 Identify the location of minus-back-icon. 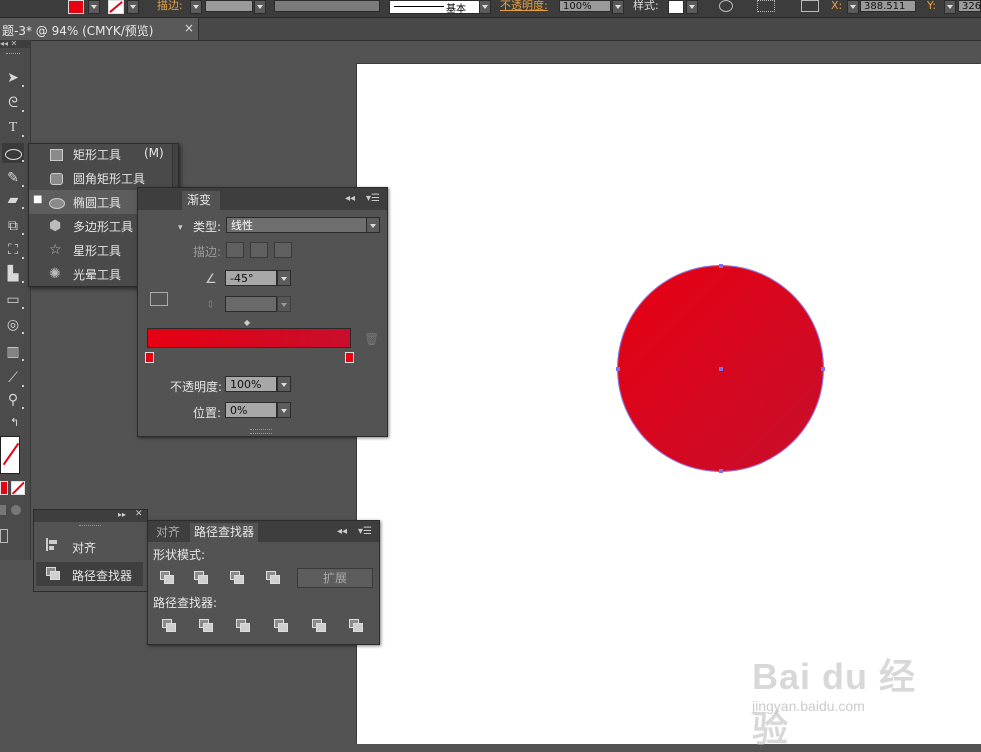
(356, 625).